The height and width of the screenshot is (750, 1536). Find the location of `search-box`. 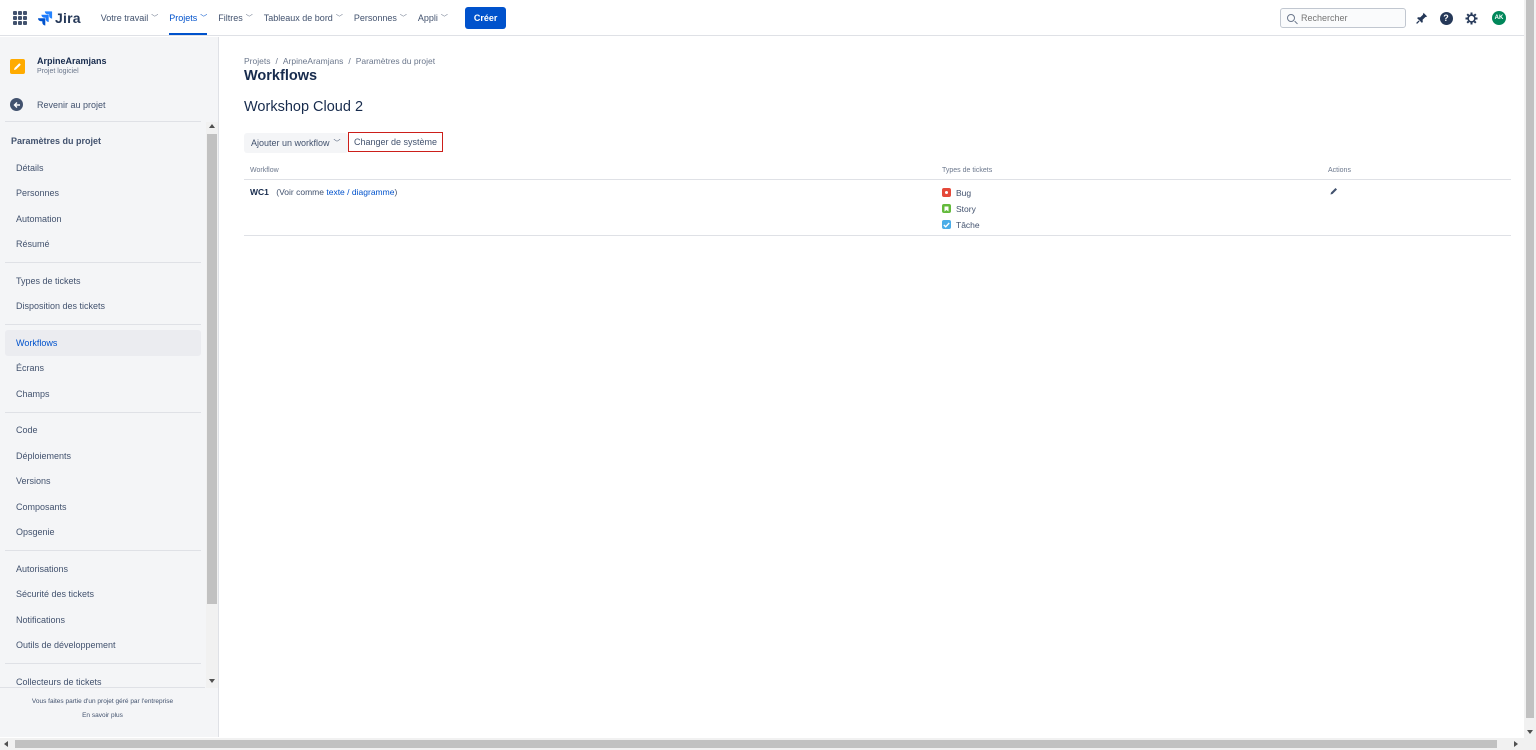

search-box is located at coordinates (1343, 18).